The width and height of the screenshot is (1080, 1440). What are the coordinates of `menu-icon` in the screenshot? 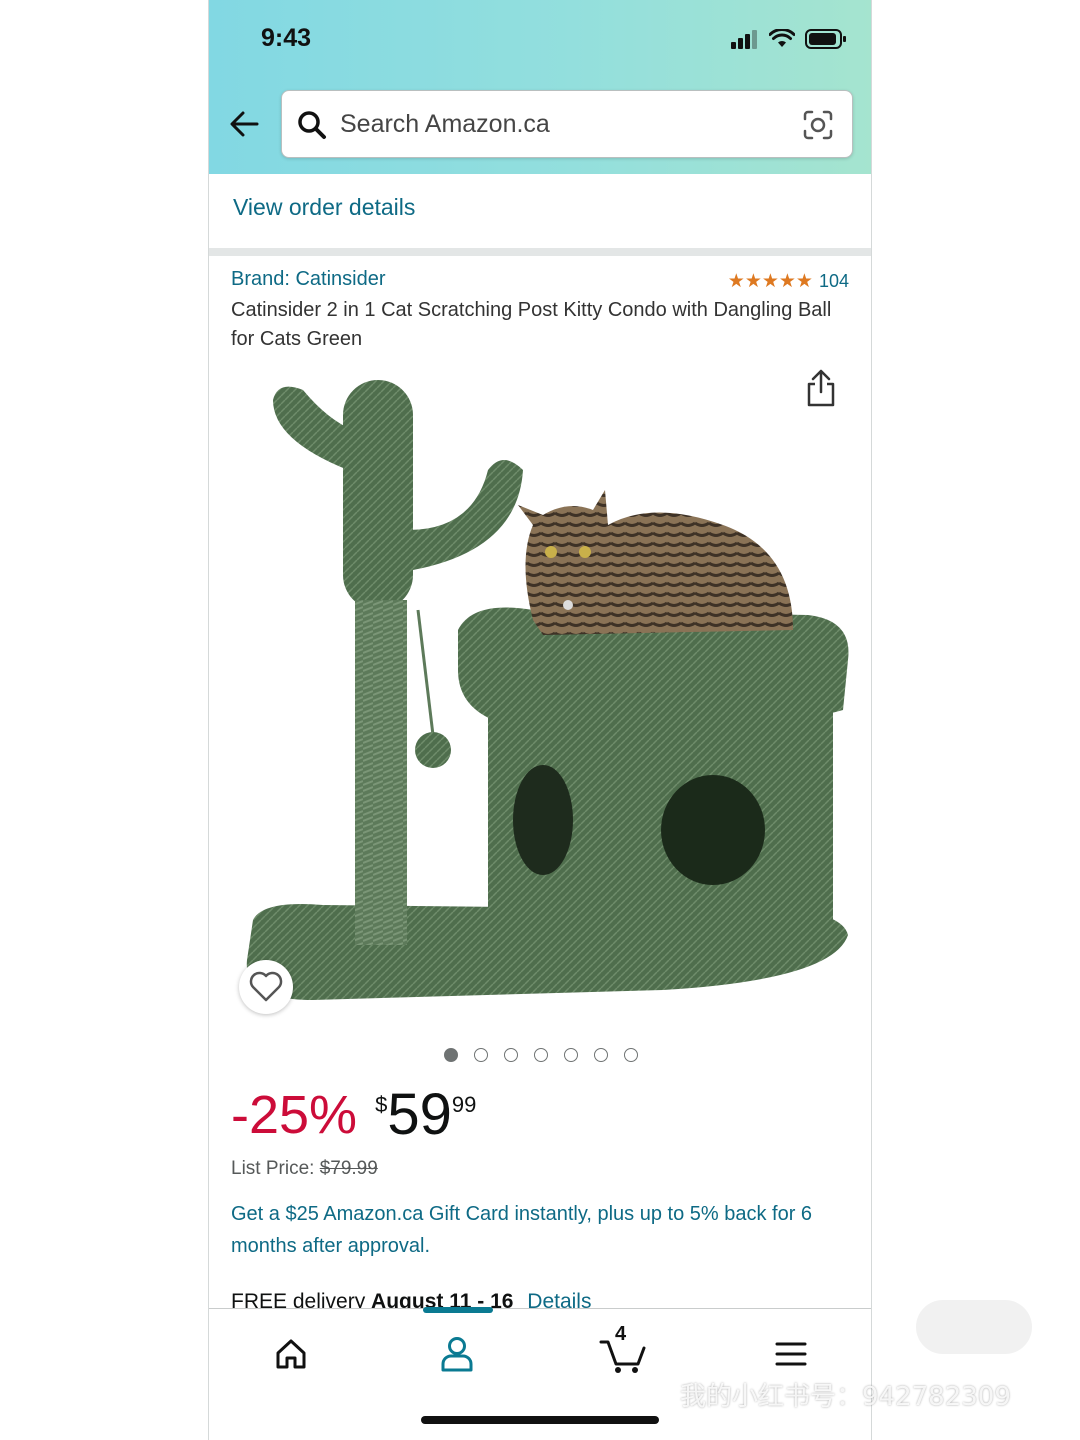 It's located at (791, 1354).